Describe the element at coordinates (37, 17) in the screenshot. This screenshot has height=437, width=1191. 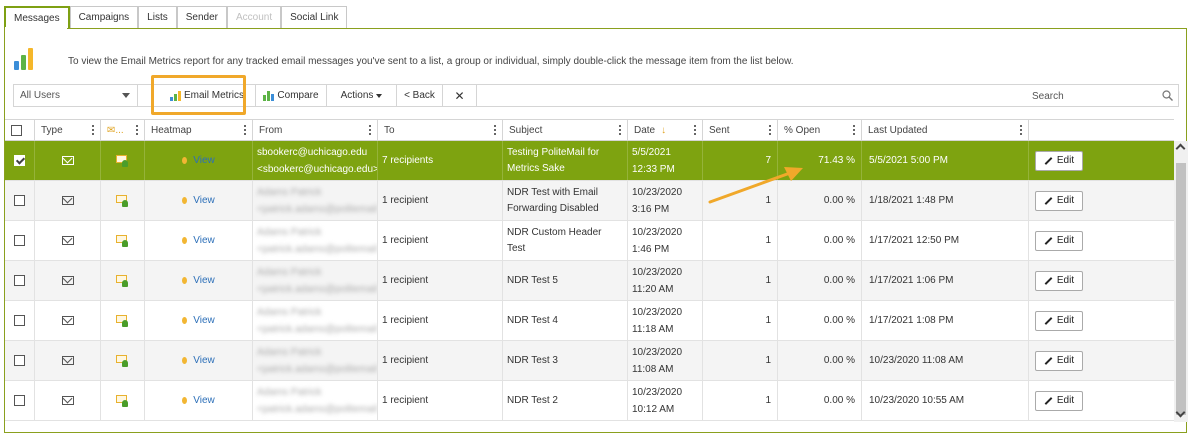
I see `tab-messages: Messages` at that location.